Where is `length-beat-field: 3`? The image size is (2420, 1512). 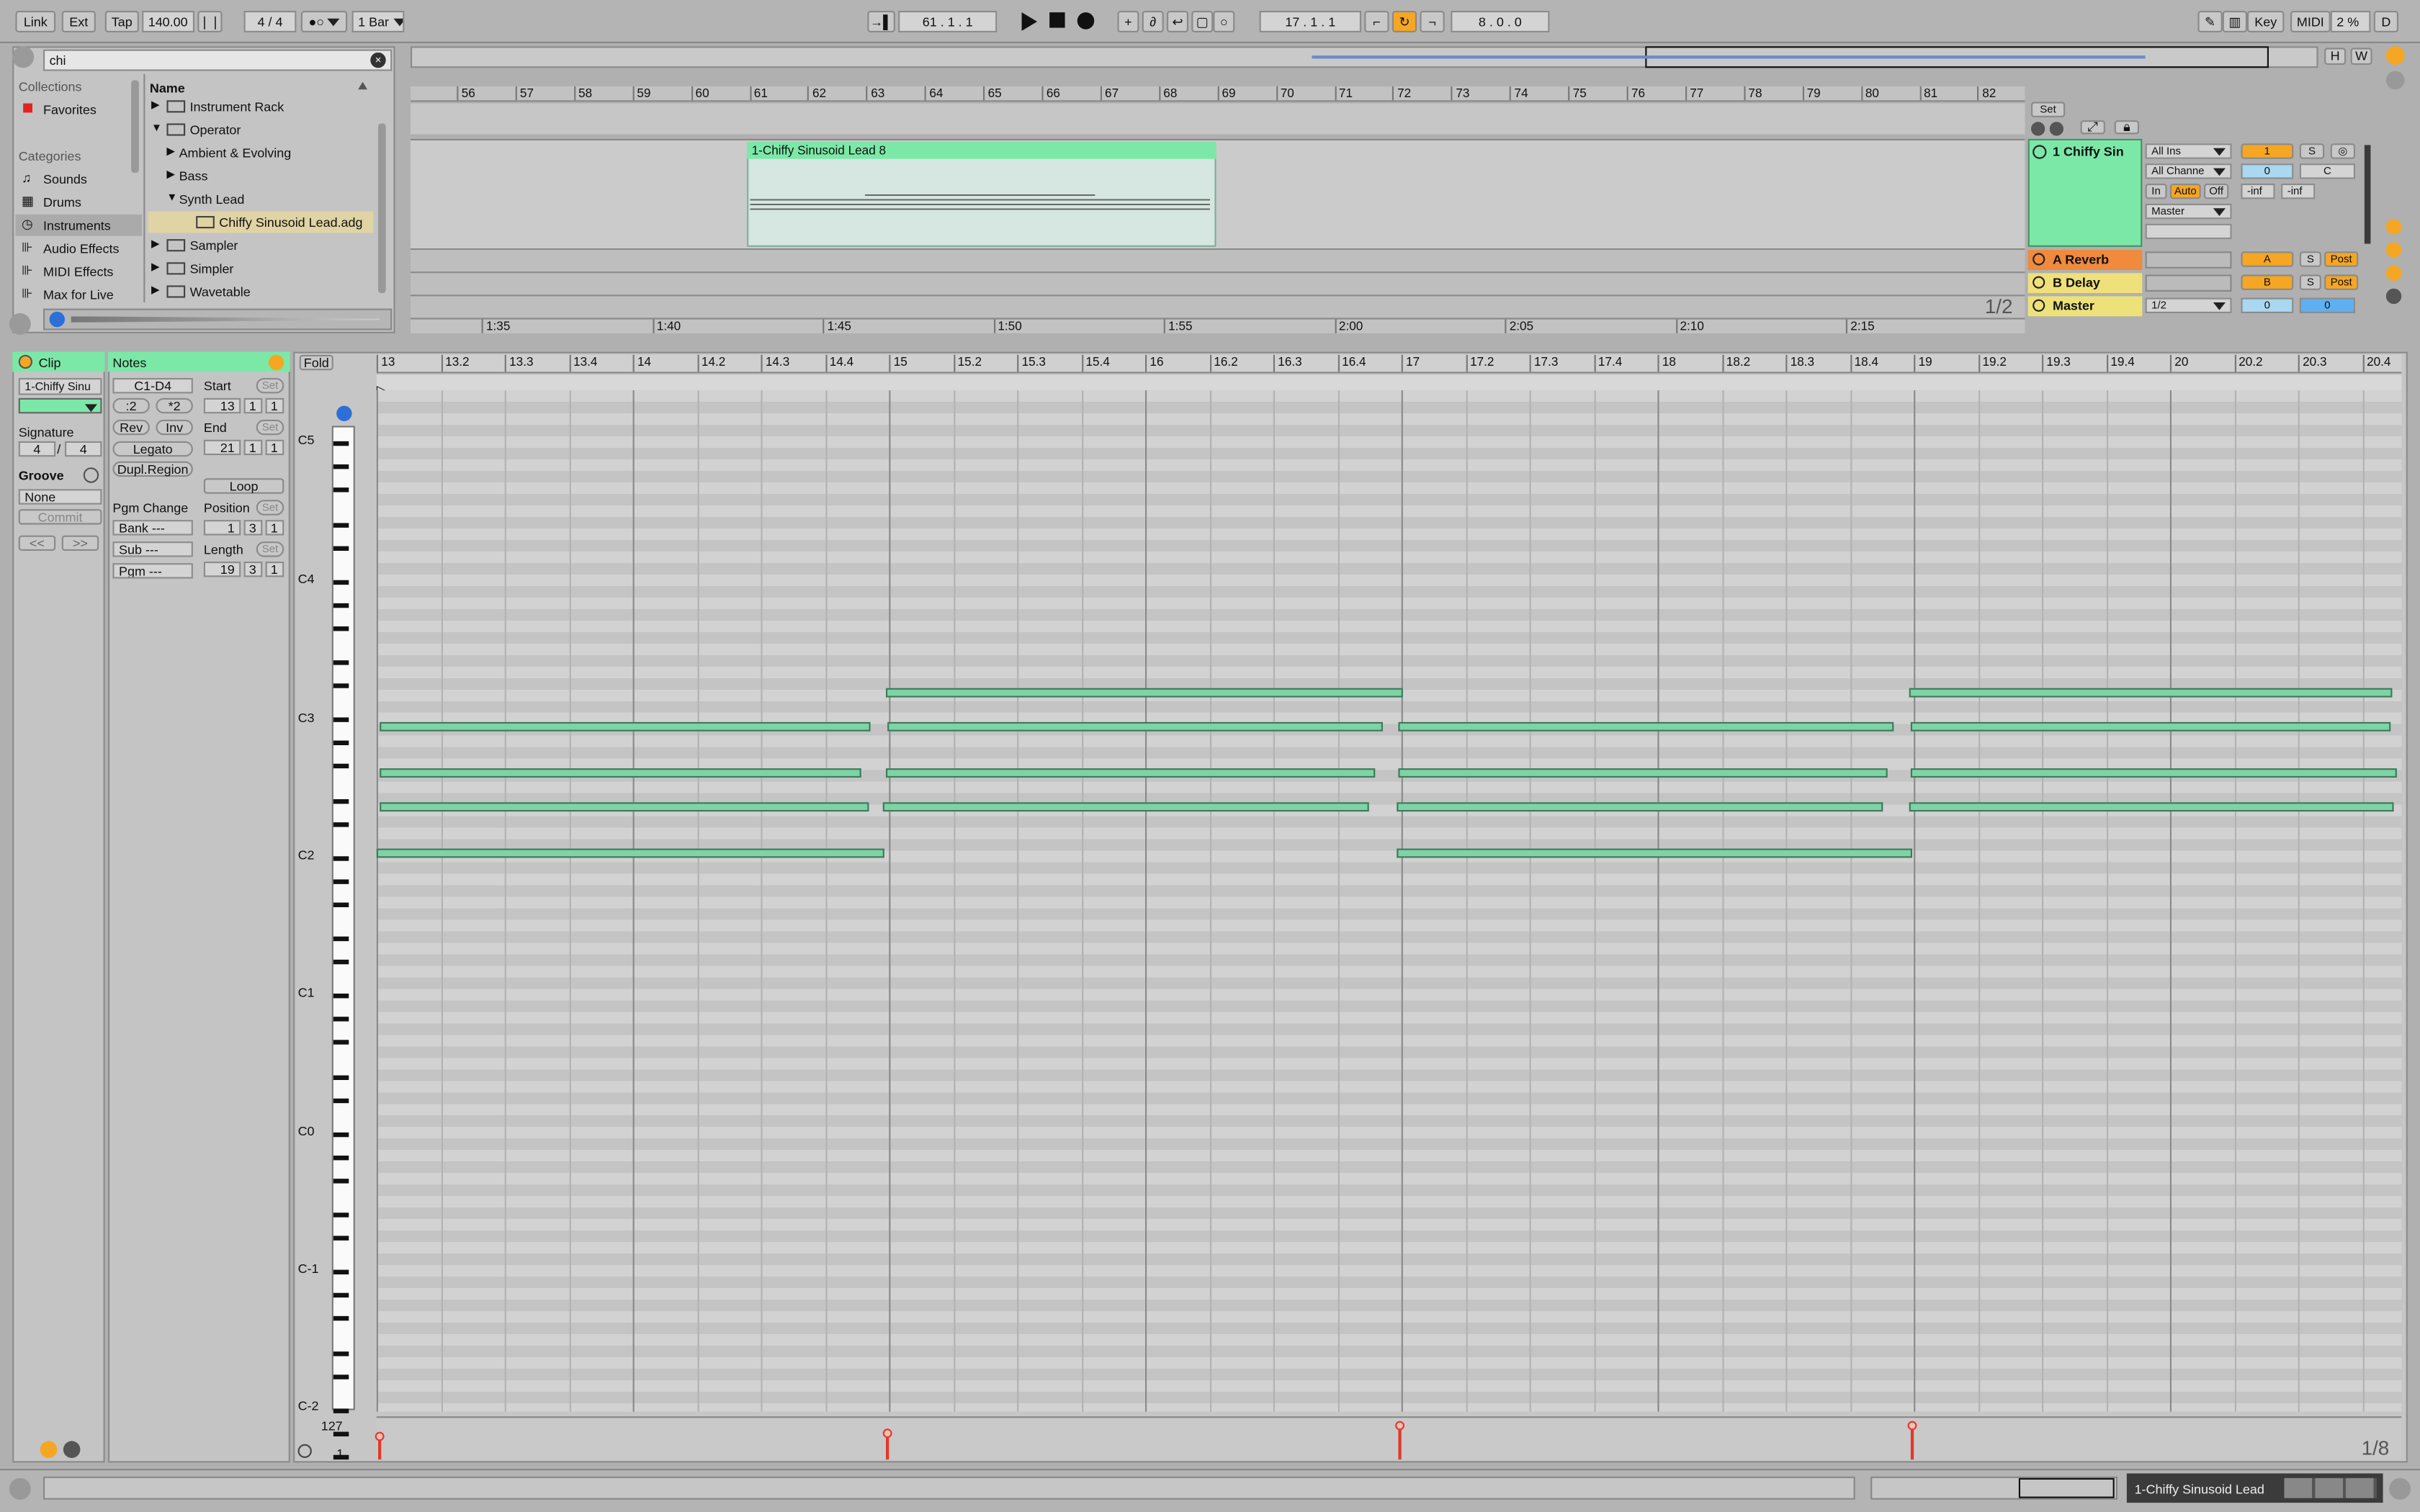 length-beat-field: 3 is located at coordinates (253, 569).